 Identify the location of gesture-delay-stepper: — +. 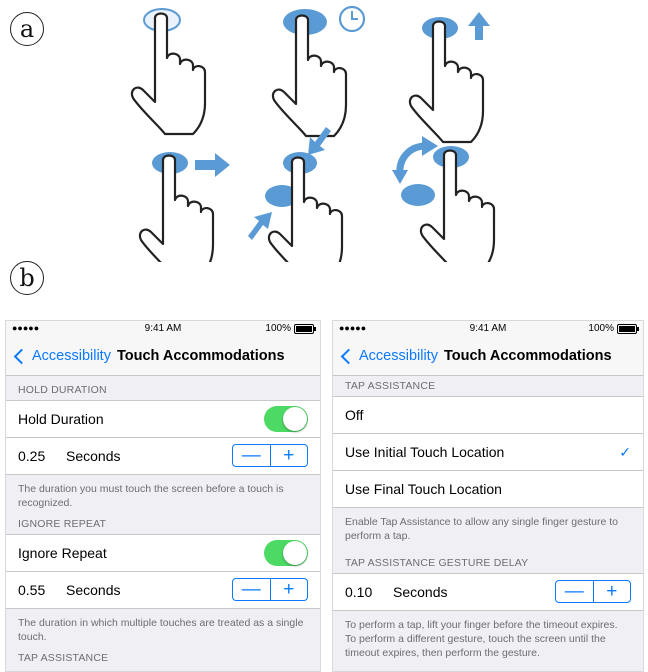
(593, 591).